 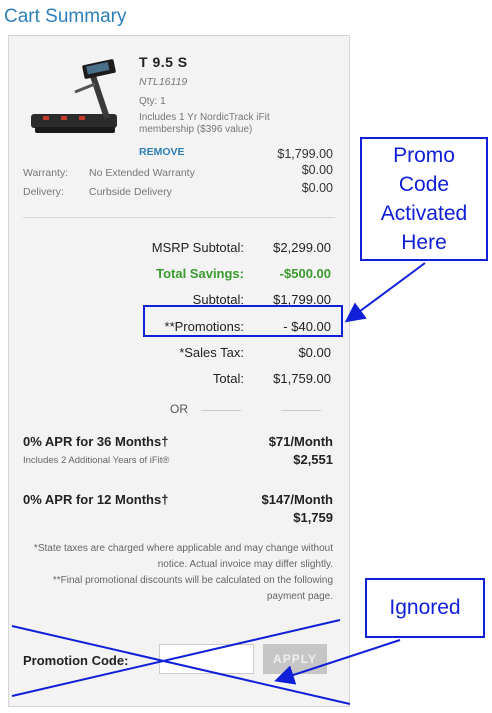 What do you see at coordinates (313, 517) in the screenshot?
I see `financing-12-total: $1,759` at bounding box center [313, 517].